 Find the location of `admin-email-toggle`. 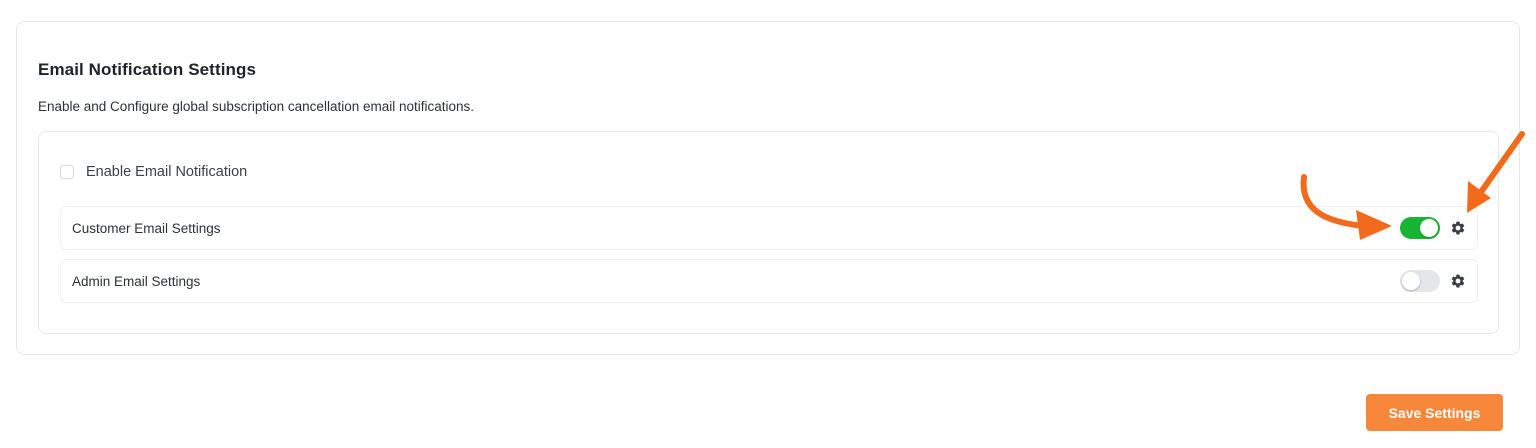

admin-email-toggle is located at coordinates (1420, 281).